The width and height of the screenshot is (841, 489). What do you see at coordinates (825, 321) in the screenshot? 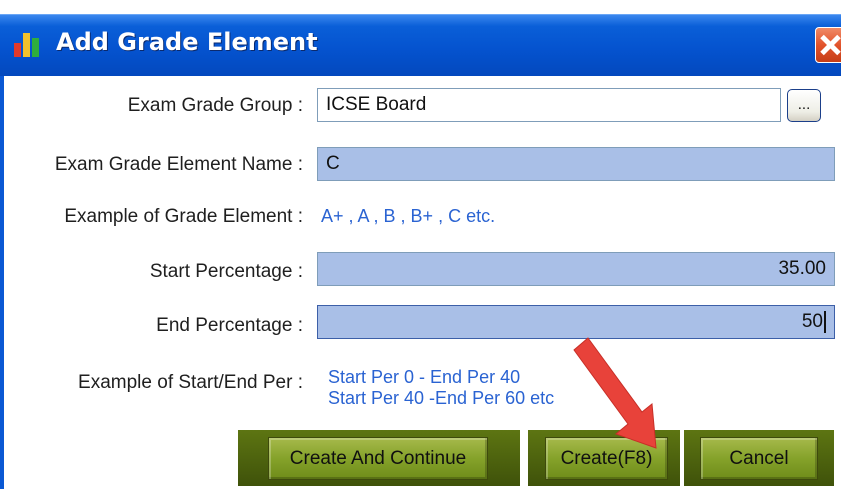
I see `text-caret` at bounding box center [825, 321].